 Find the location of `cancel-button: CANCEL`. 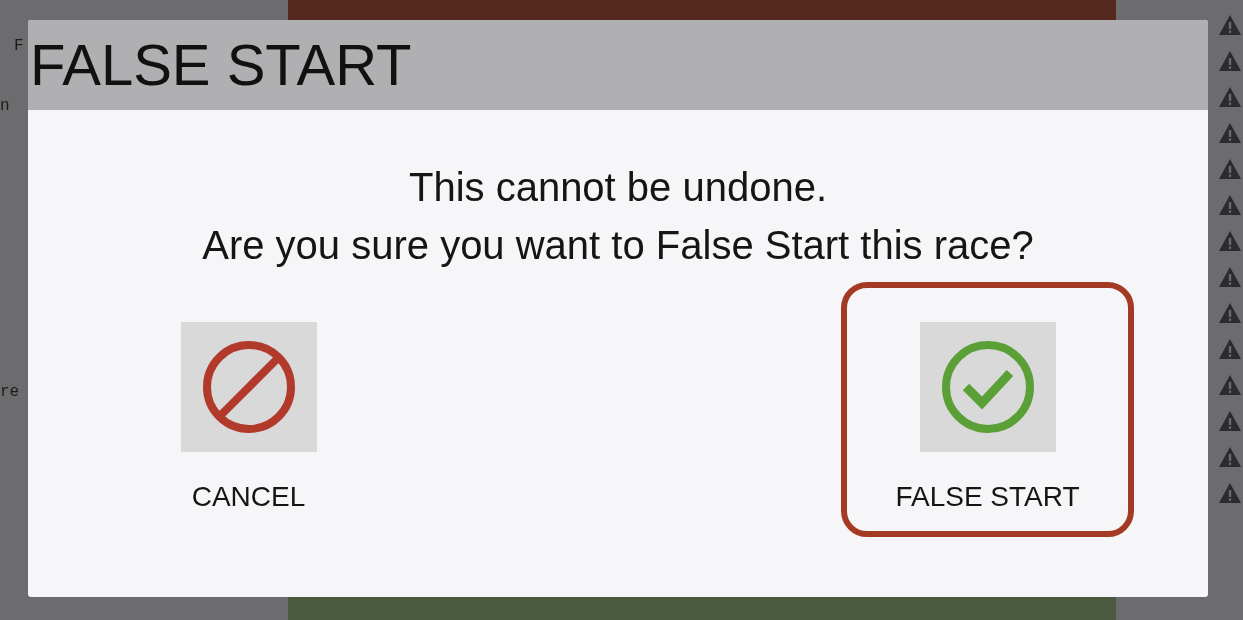

cancel-button: CANCEL is located at coordinates (248, 409).